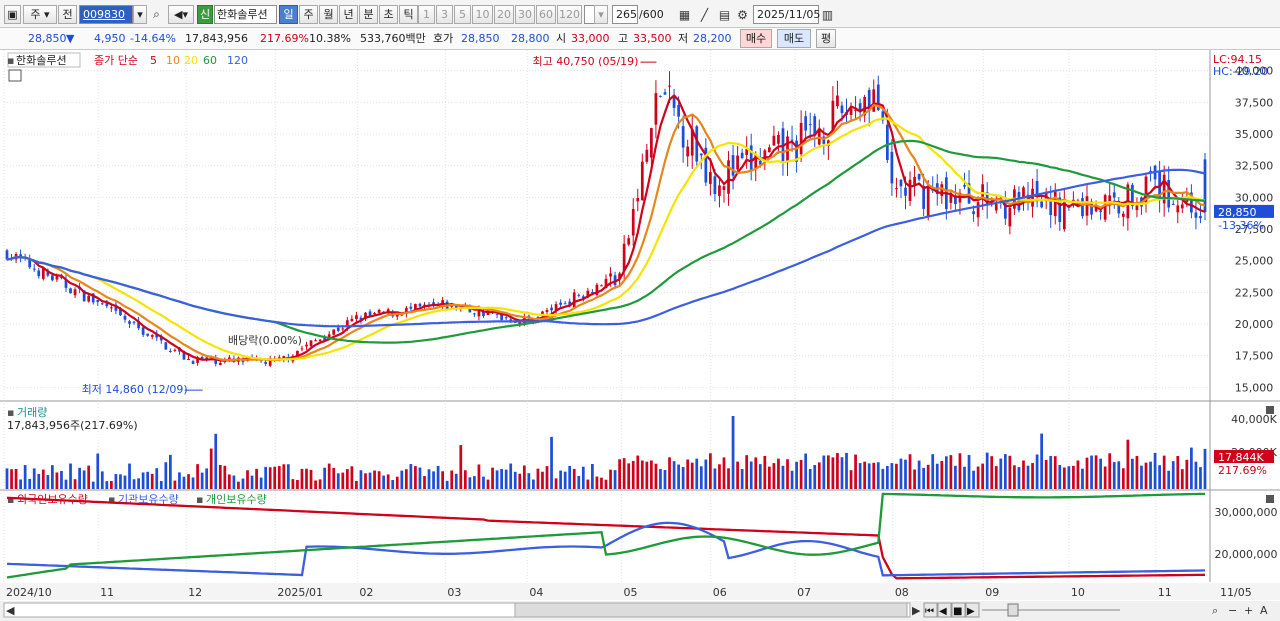 The image size is (1280, 621). Describe the element at coordinates (462, 14) in the screenshot. I see `interval-button-5: 5` at that location.